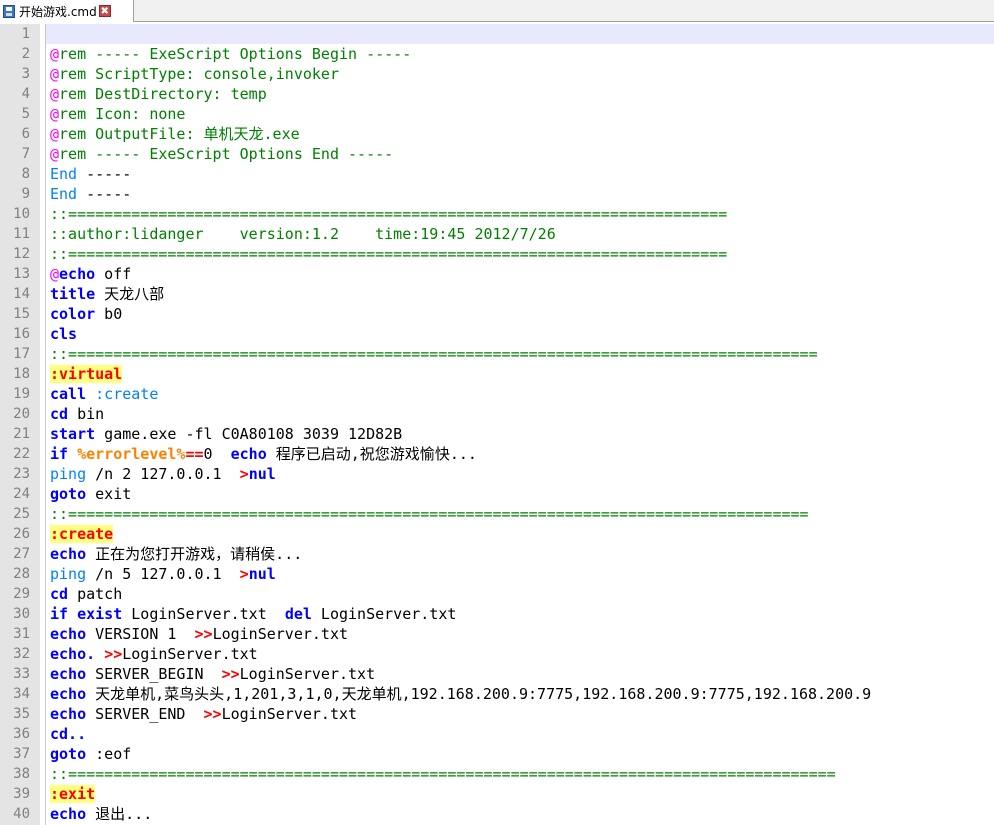 This screenshot has height=825, width=994. What do you see at coordinates (497, 654) in the screenshot?
I see `code-line: 32 echo. >>LoginServer.txt` at bounding box center [497, 654].